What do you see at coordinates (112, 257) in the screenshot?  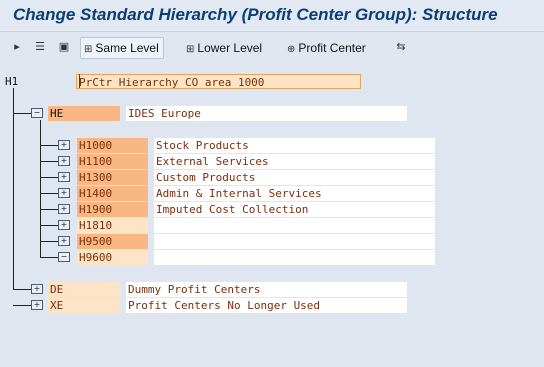 I see `child-code: H9600` at bounding box center [112, 257].